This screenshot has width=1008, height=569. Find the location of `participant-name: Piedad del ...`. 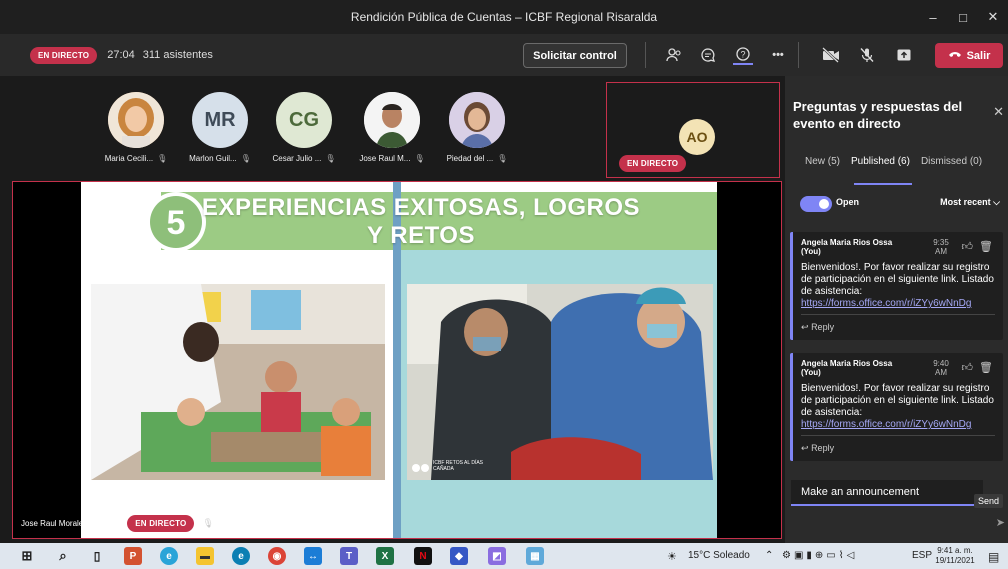

participant-name: Piedad del ... is located at coordinates (470, 158).